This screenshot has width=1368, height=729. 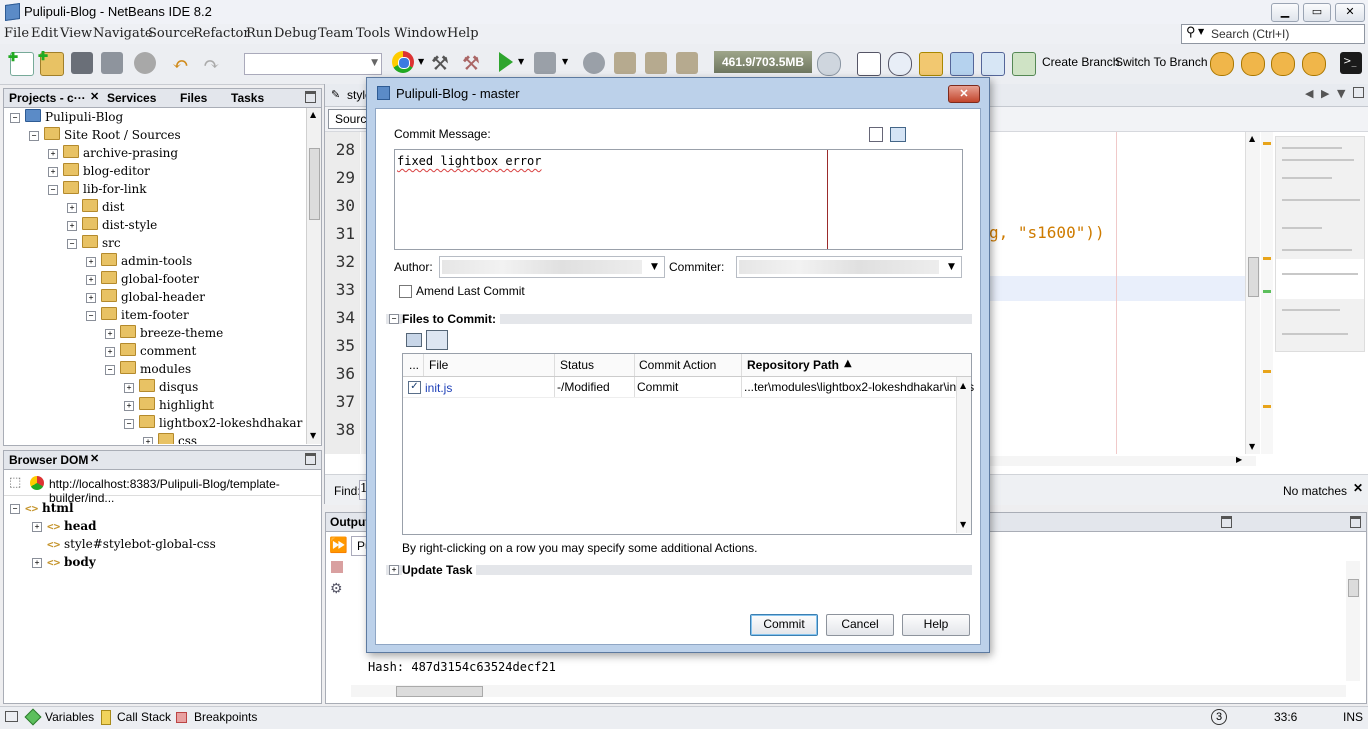 What do you see at coordinates (1317, 12) in the screenshot?
I see `maximize-button: ▭` at bounding box center [1317, 12].